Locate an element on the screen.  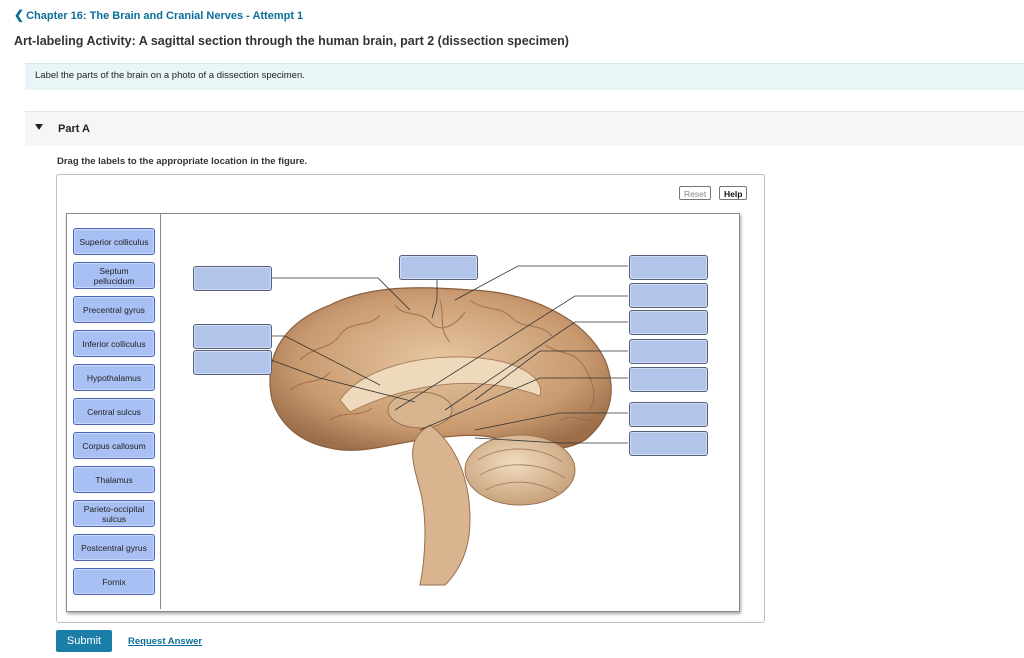
brainstem-shape is located at coordinates (441, 505).